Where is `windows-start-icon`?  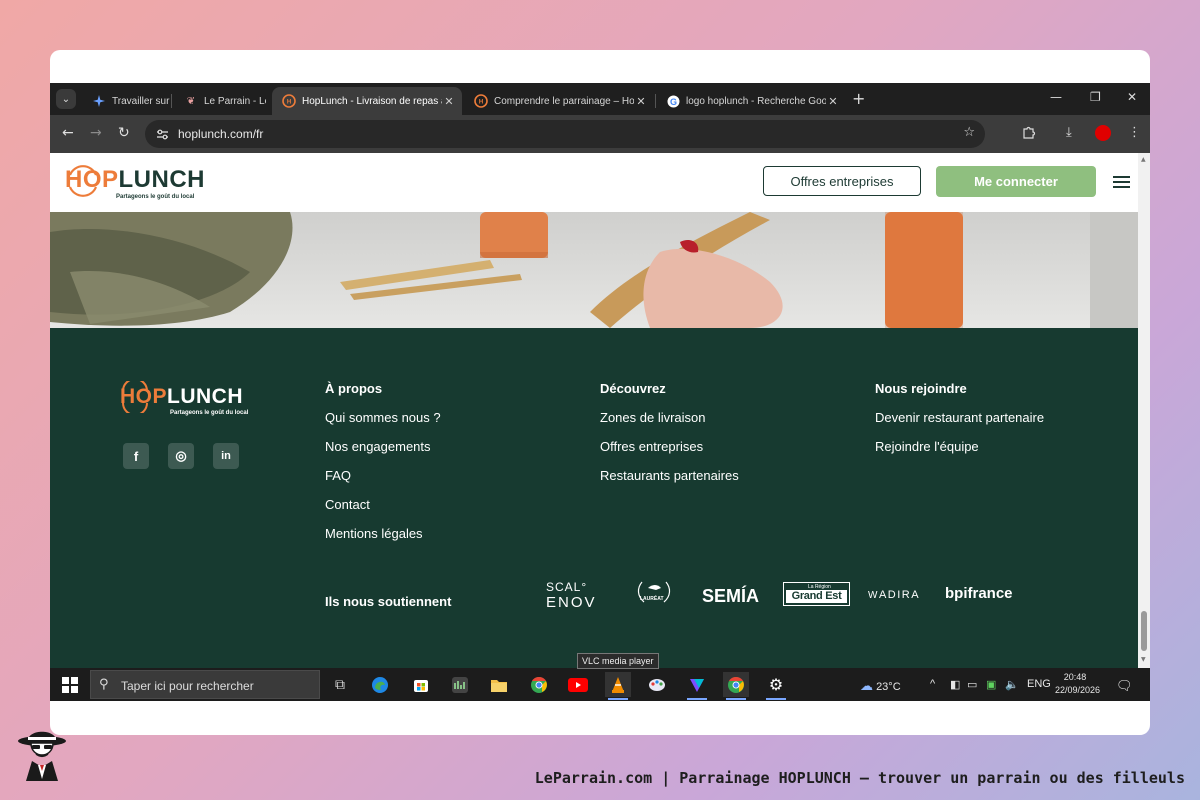 windows-start-icon is located at coordinates (70, 685).